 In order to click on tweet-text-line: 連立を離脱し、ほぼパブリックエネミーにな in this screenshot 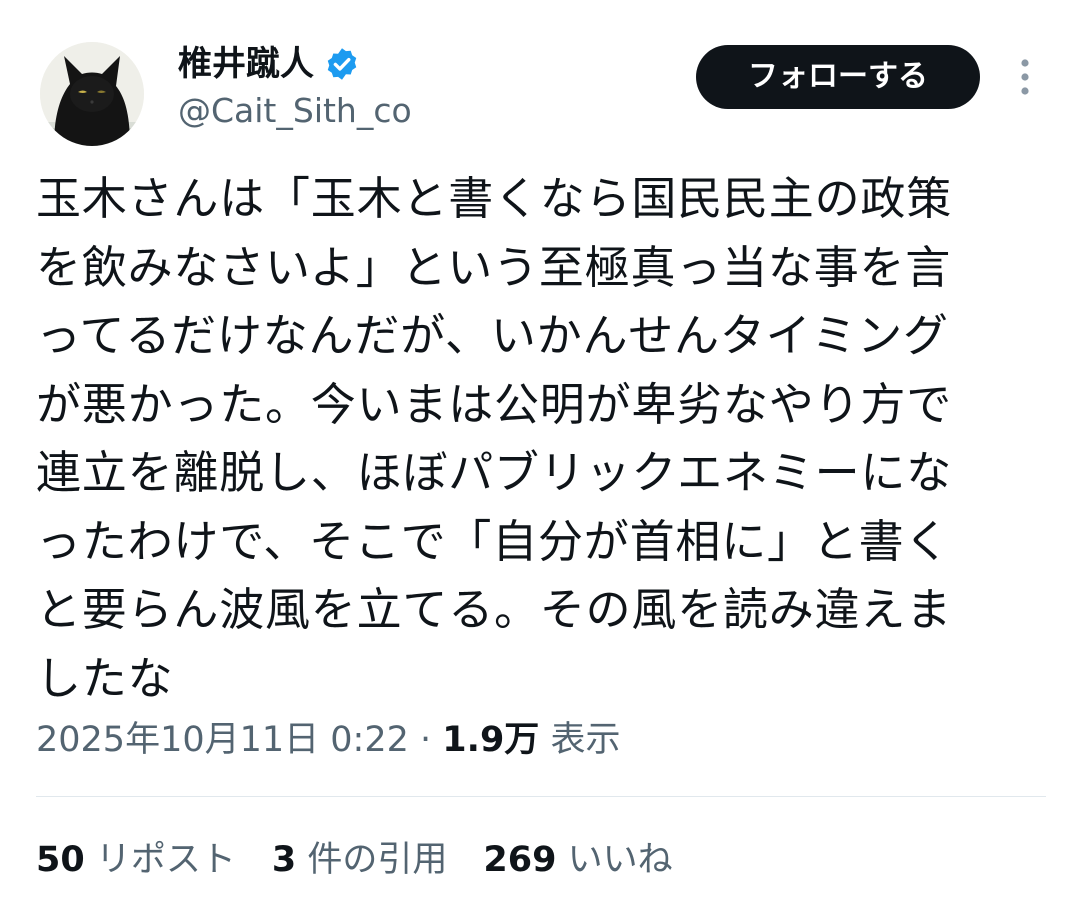, I will do `click(494, 472)`.